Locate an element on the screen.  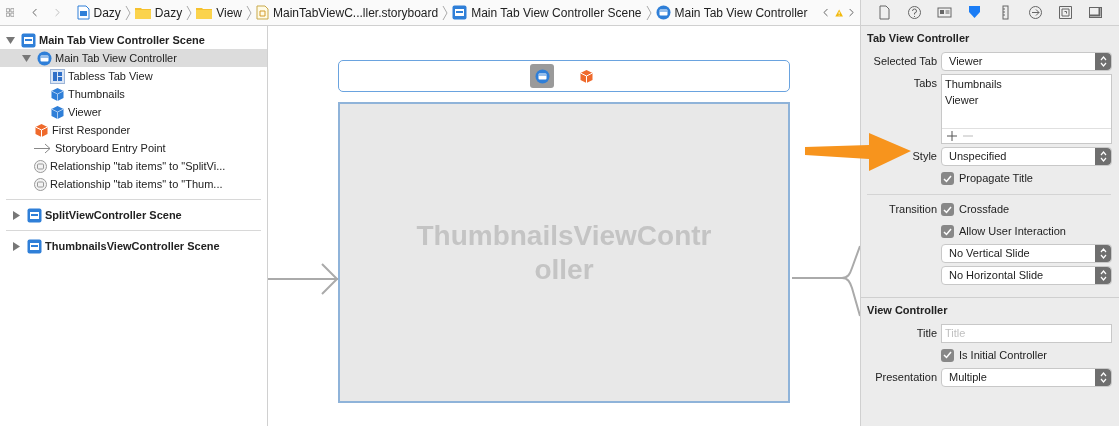
outline-item: Viewer is located at coordinates (133, 112).